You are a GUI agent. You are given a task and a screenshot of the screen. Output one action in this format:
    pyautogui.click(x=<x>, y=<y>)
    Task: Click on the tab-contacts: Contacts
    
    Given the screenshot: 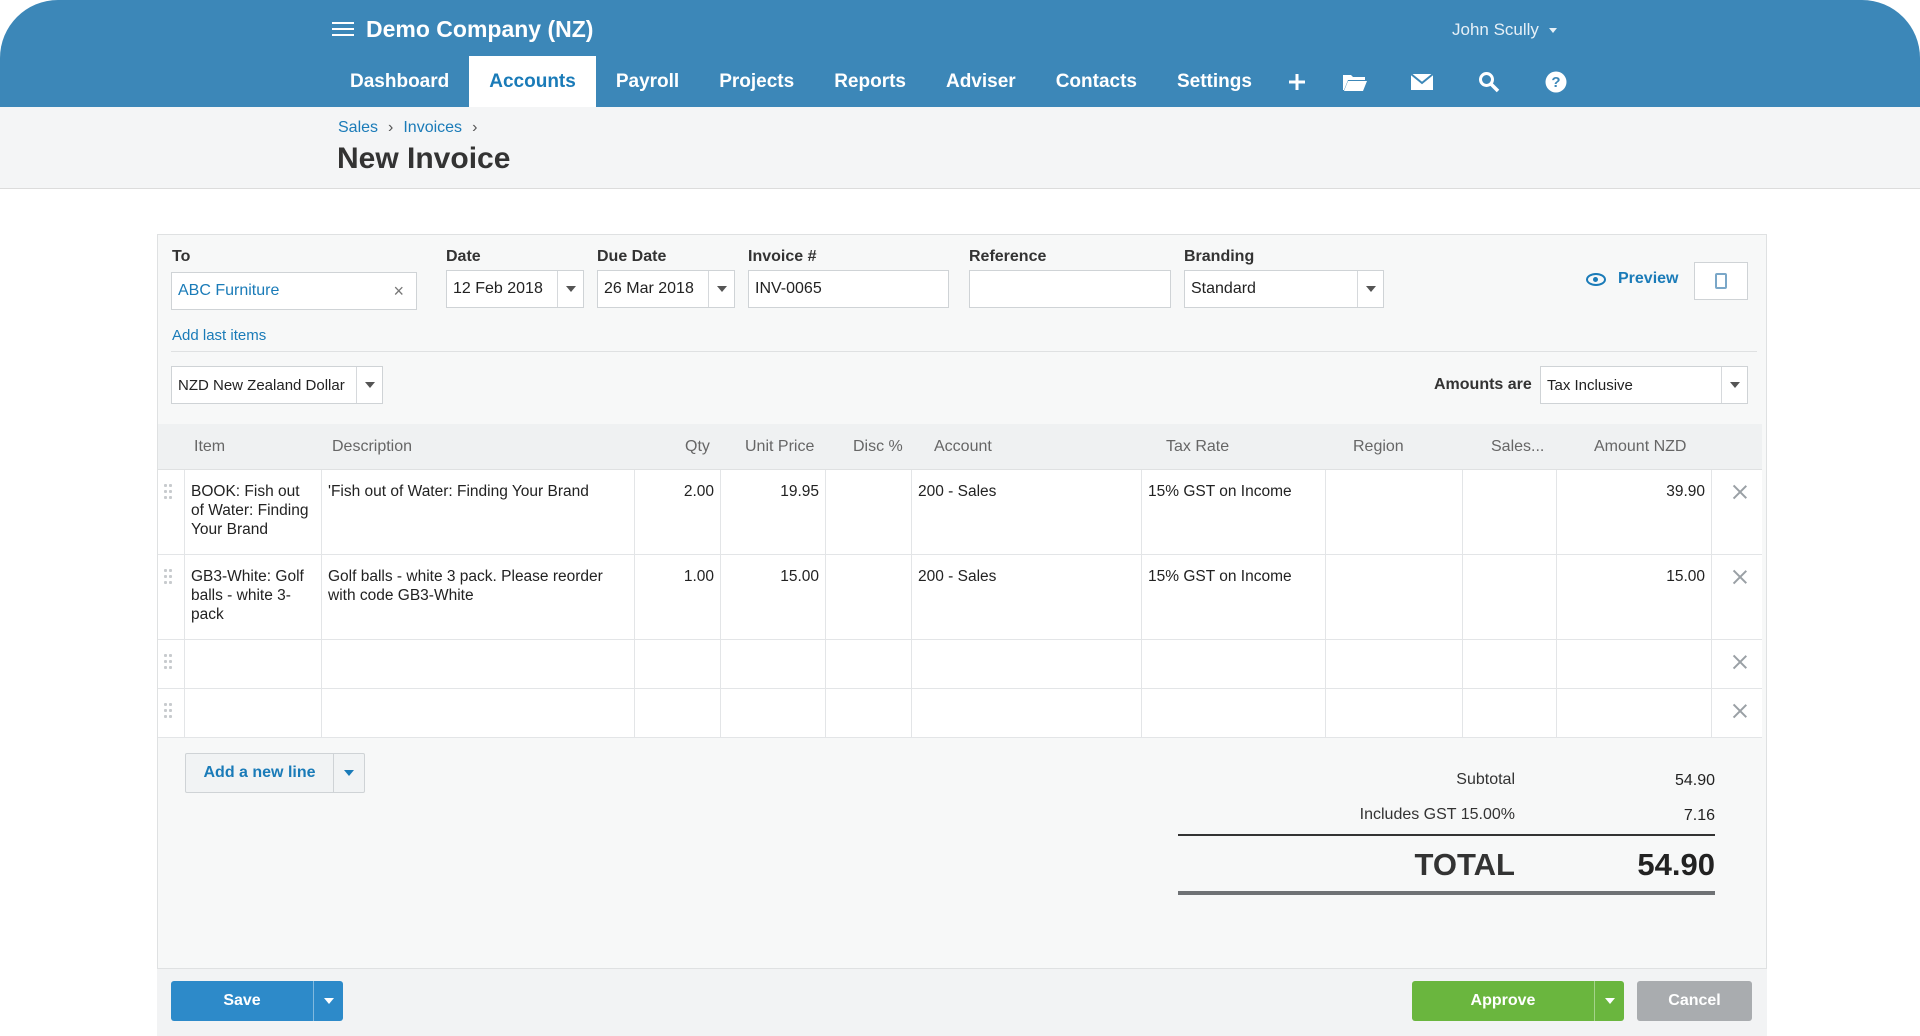 What is the action you would take?
    pyautogui.click(x=1096, y=81)
    